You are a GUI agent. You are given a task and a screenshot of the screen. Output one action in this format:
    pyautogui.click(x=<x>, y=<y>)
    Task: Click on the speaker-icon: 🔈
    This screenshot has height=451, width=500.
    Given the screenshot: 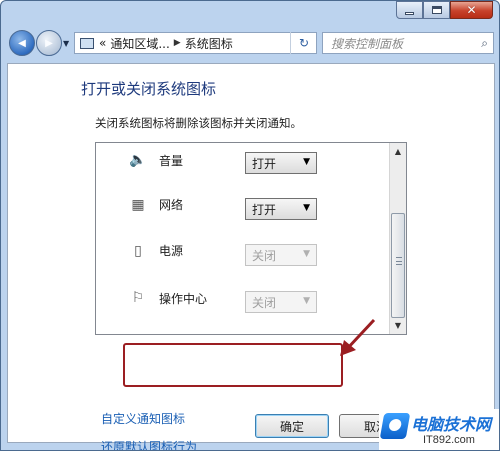 What is the action you would take?
    pyautogui.click(x=138, y=160)
    